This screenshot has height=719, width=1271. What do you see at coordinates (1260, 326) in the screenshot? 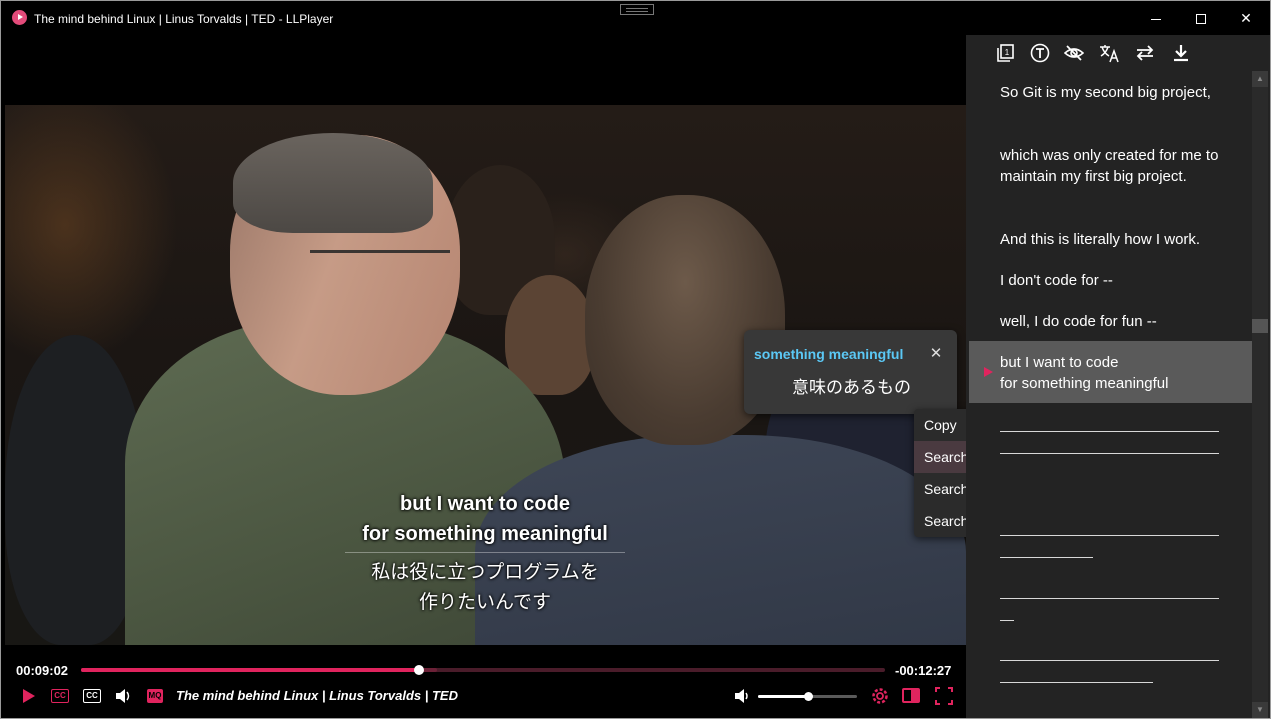
I see `scroll-thumb` at bounding box center [1260, 326].